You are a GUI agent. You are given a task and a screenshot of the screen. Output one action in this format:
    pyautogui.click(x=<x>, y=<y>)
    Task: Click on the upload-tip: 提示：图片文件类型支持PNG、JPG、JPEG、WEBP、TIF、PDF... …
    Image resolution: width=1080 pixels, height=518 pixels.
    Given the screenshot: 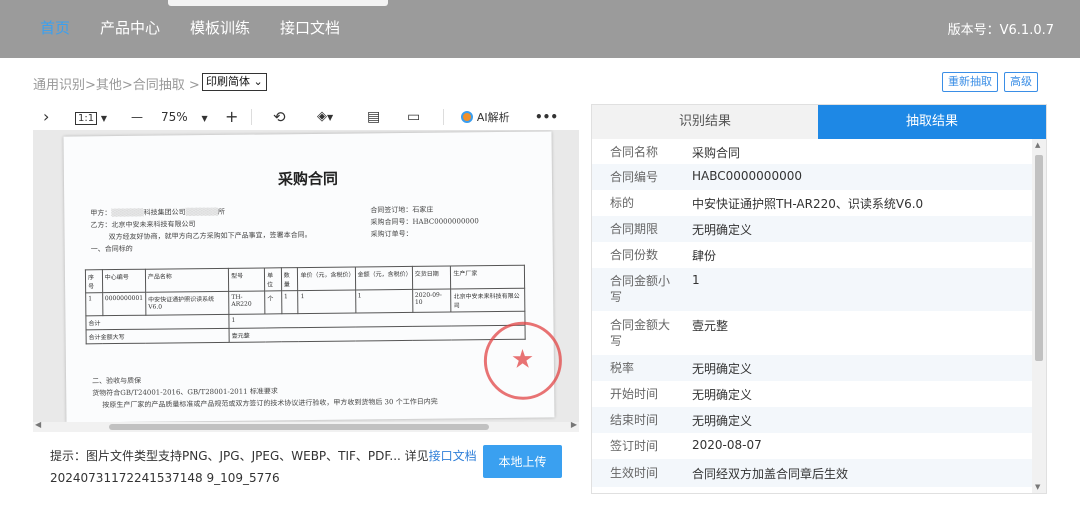 What is the action you would take?
    pyautogui.click(x=263, y=455)
    